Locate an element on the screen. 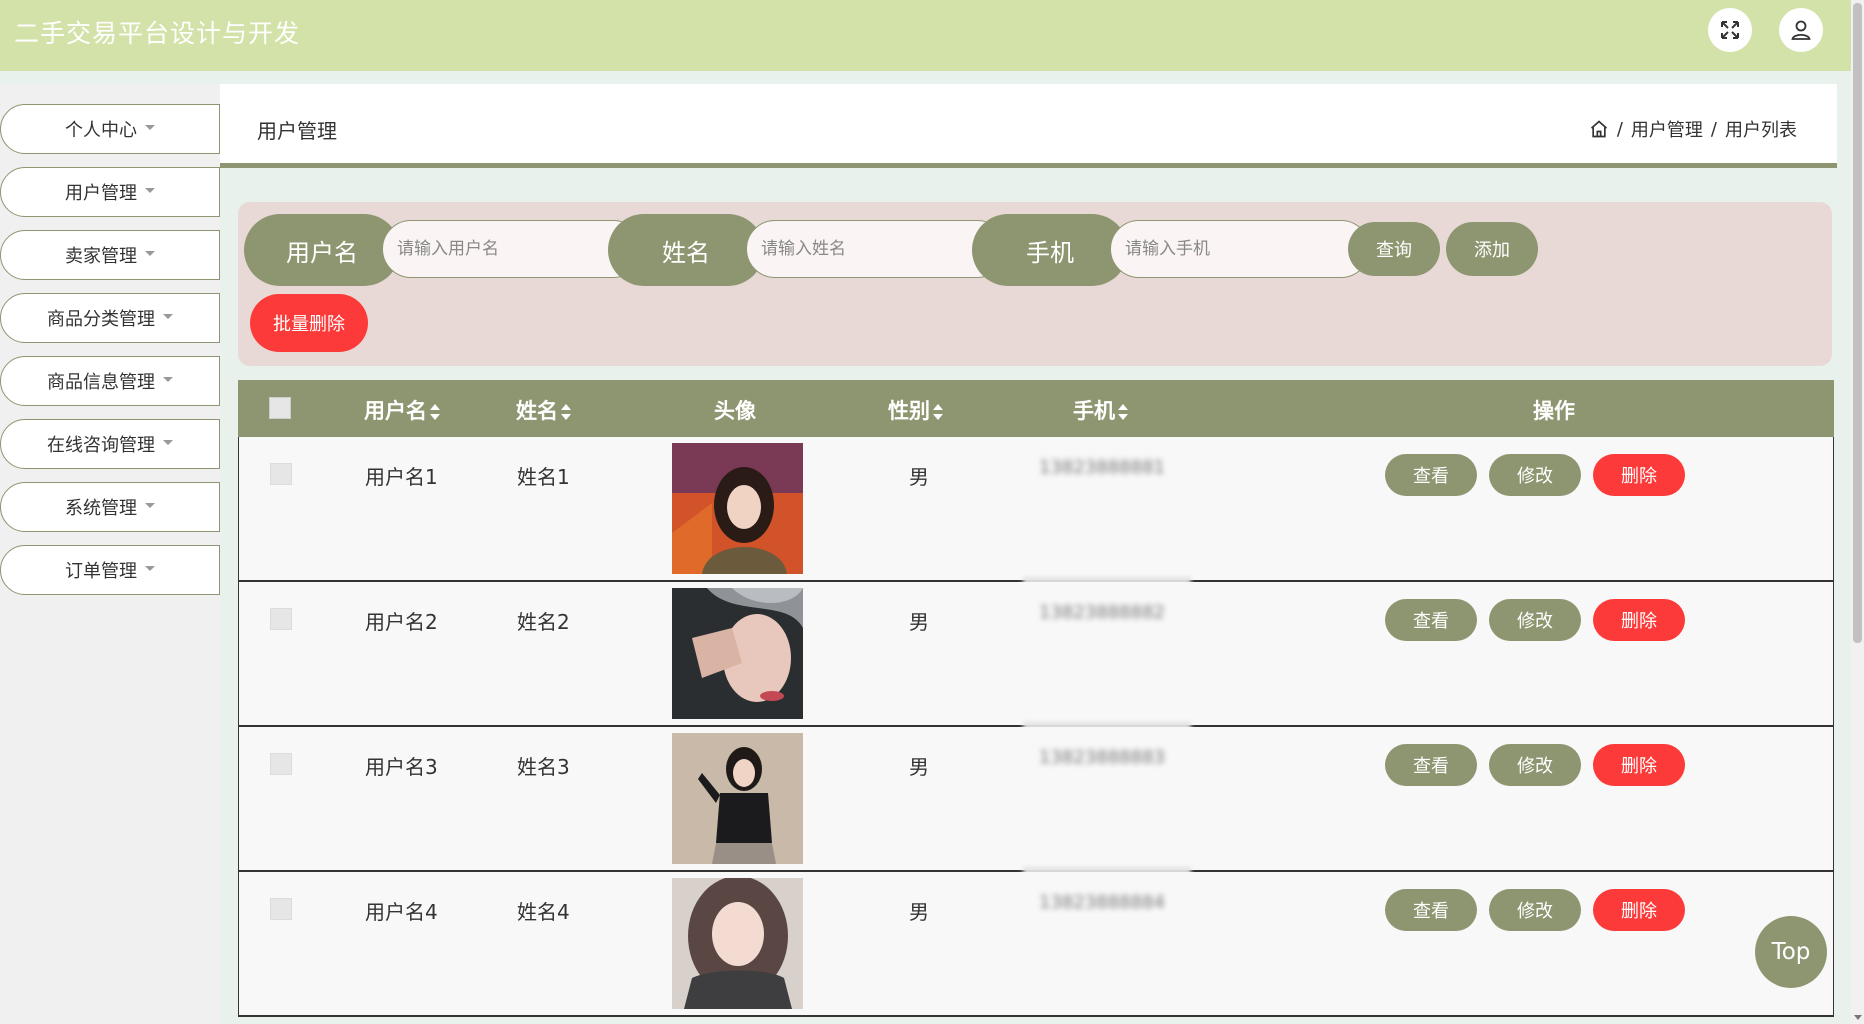 This screenshot has width=1864, height=1024. name-search-input is located at coordinates (876, 249).